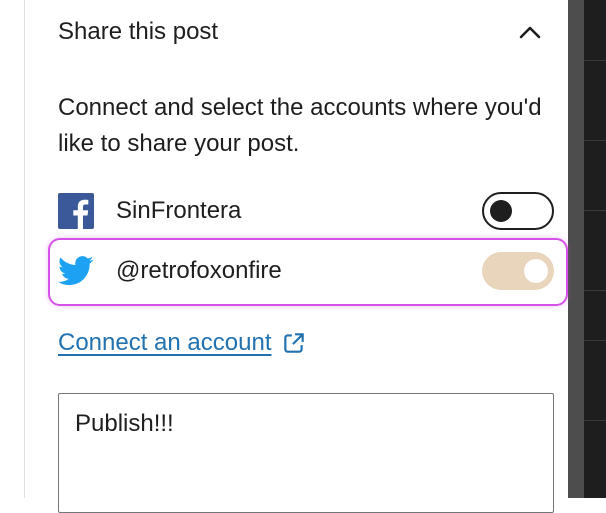 Image resolution: width=606 pixels, height=513 pixels. What do you see at coordinates (294, 343) in the screenshot?
I see `external-link-icon` at bounding box center [294, 343].